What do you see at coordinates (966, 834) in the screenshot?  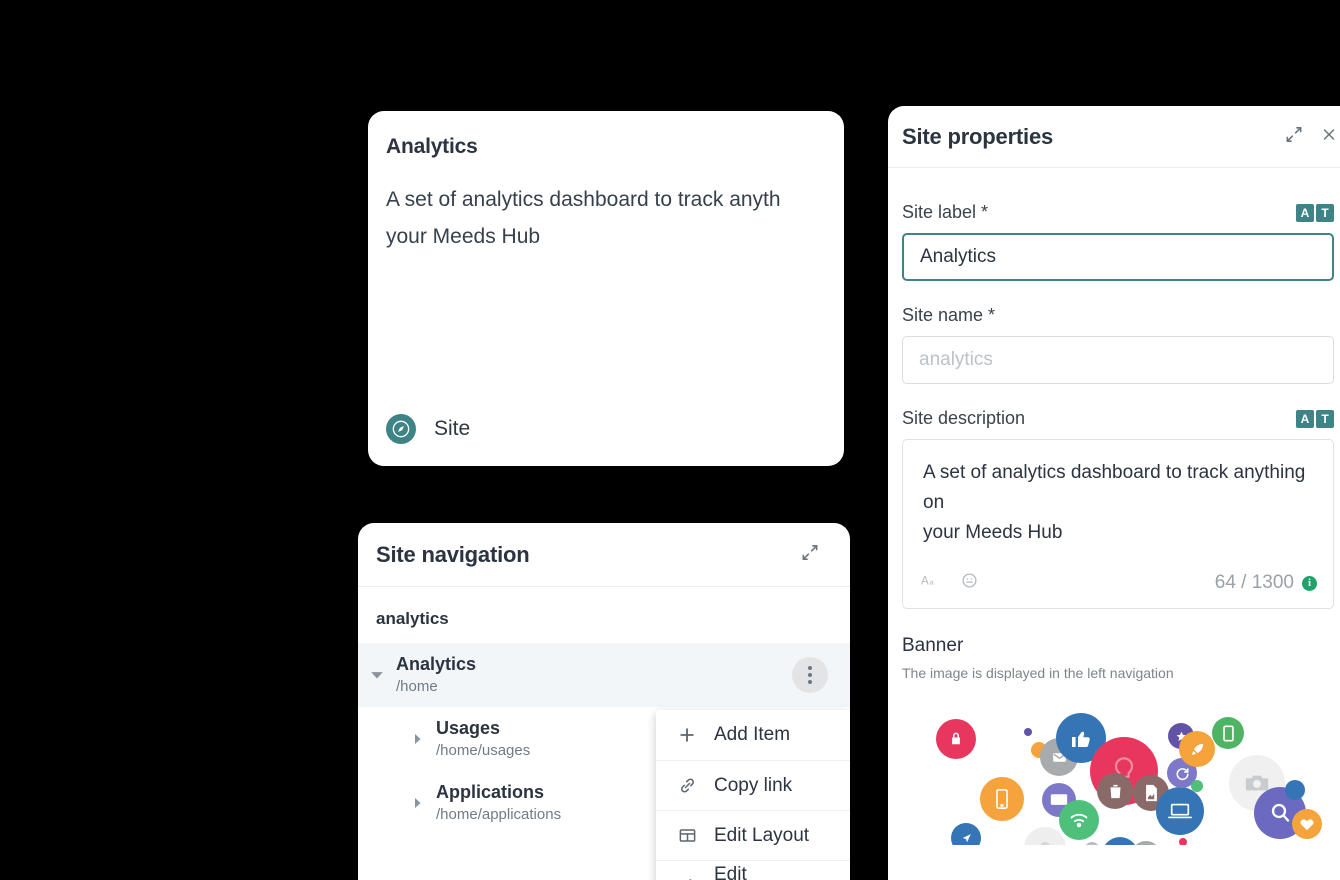 I see `send-icon` at bounding box center [966, 834].